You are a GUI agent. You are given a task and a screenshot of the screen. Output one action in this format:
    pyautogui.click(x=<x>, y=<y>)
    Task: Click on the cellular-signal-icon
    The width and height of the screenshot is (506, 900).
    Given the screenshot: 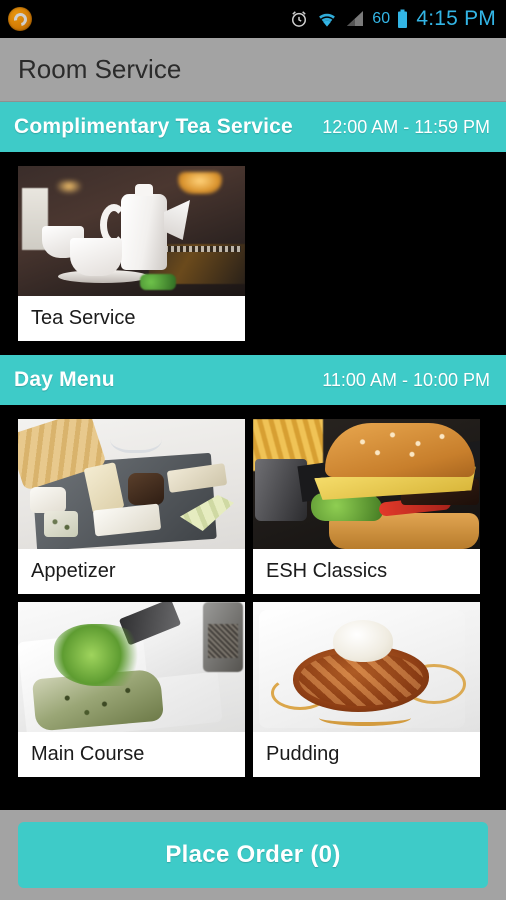 What is the action you would take?
    pyautogui.click(x=355, y=19)
    